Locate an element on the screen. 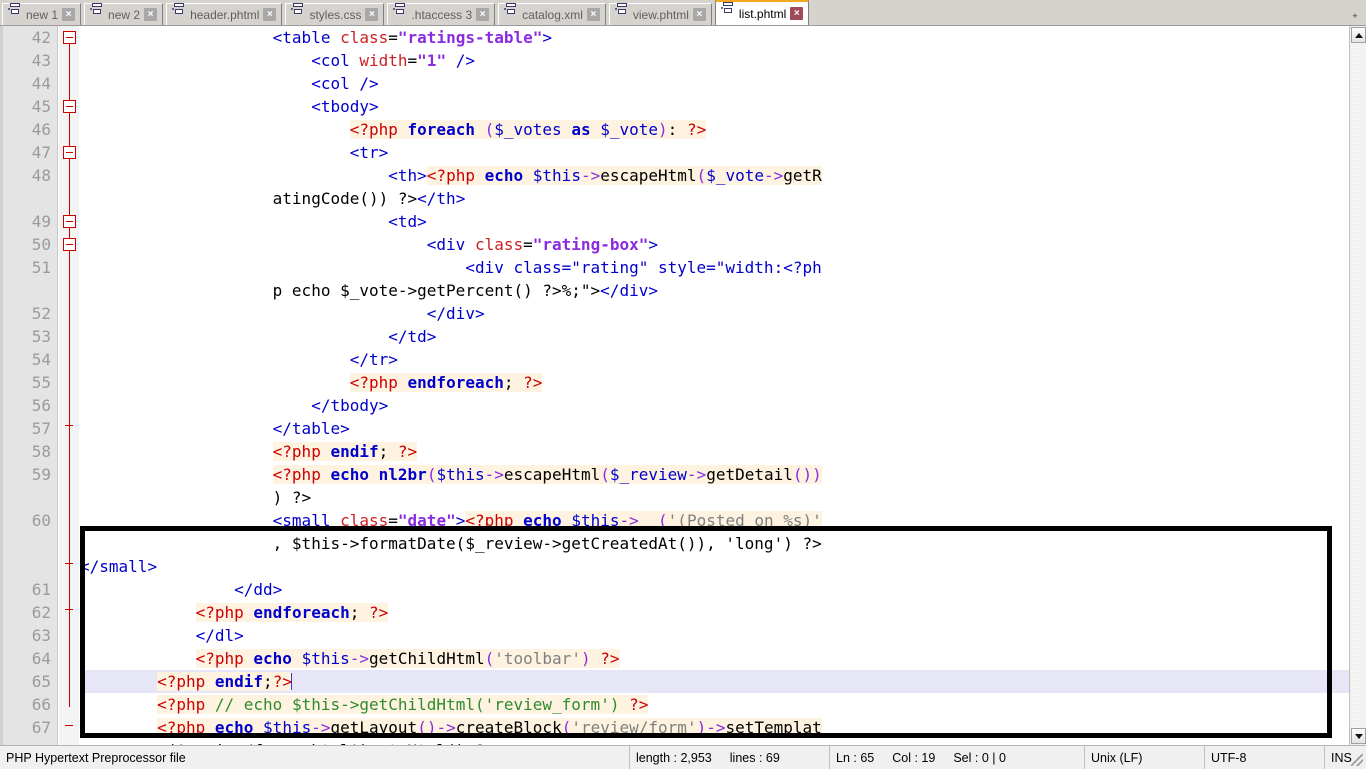 The width and height of the screenshot is (1366, 769). status-encoding-label: UTF-8 is located at coordinates (1229, 757).